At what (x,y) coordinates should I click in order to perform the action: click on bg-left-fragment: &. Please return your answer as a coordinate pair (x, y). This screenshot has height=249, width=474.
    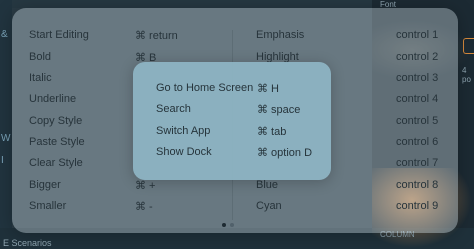
    Looking at the image, I should click on (4, 34).